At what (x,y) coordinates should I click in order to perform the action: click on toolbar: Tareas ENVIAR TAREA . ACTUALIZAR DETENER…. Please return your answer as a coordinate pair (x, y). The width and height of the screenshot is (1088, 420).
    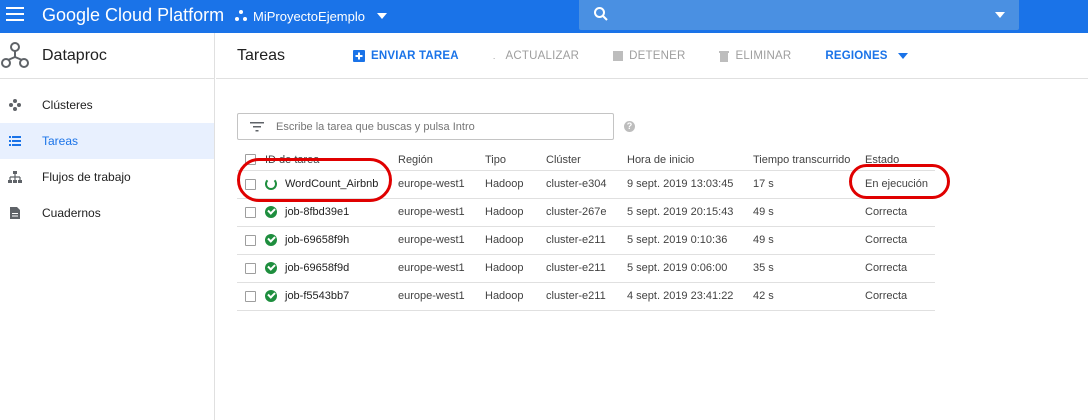
    Looking at the image, I should click on (652, 56).